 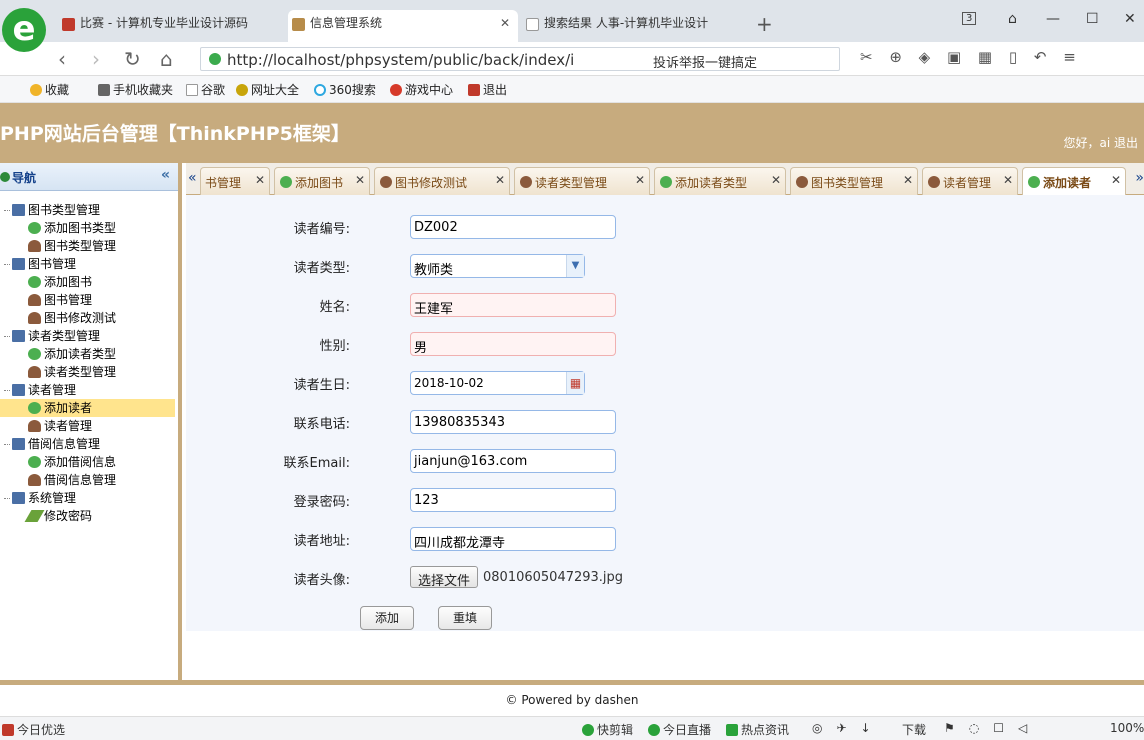 What do you see at coordinates (18, 444) in the screenshot?
I see `computer-group-icon` at bounding box center [18, 444].